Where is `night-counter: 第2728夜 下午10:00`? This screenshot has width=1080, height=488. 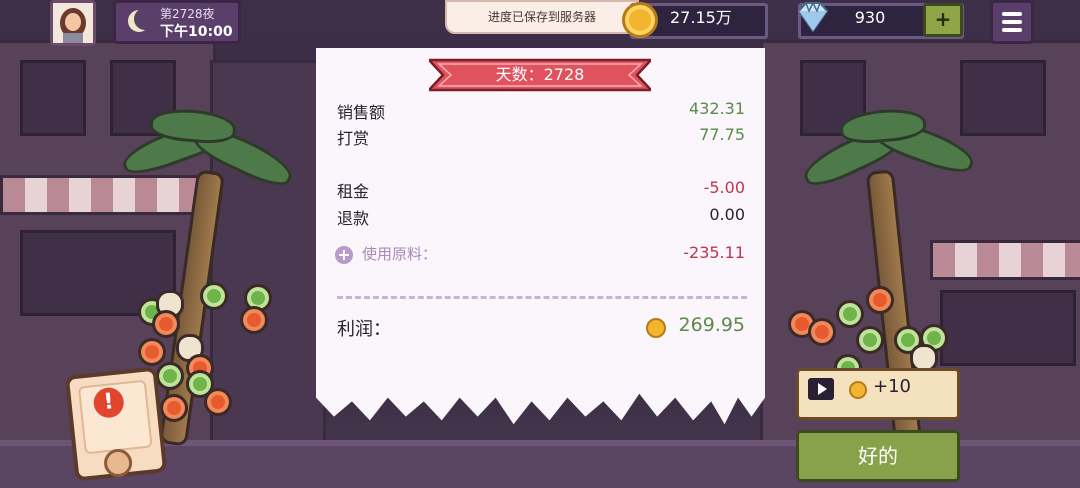
night-counter: 第2728夜 下午10:00 is located at coordinates (177, 22).